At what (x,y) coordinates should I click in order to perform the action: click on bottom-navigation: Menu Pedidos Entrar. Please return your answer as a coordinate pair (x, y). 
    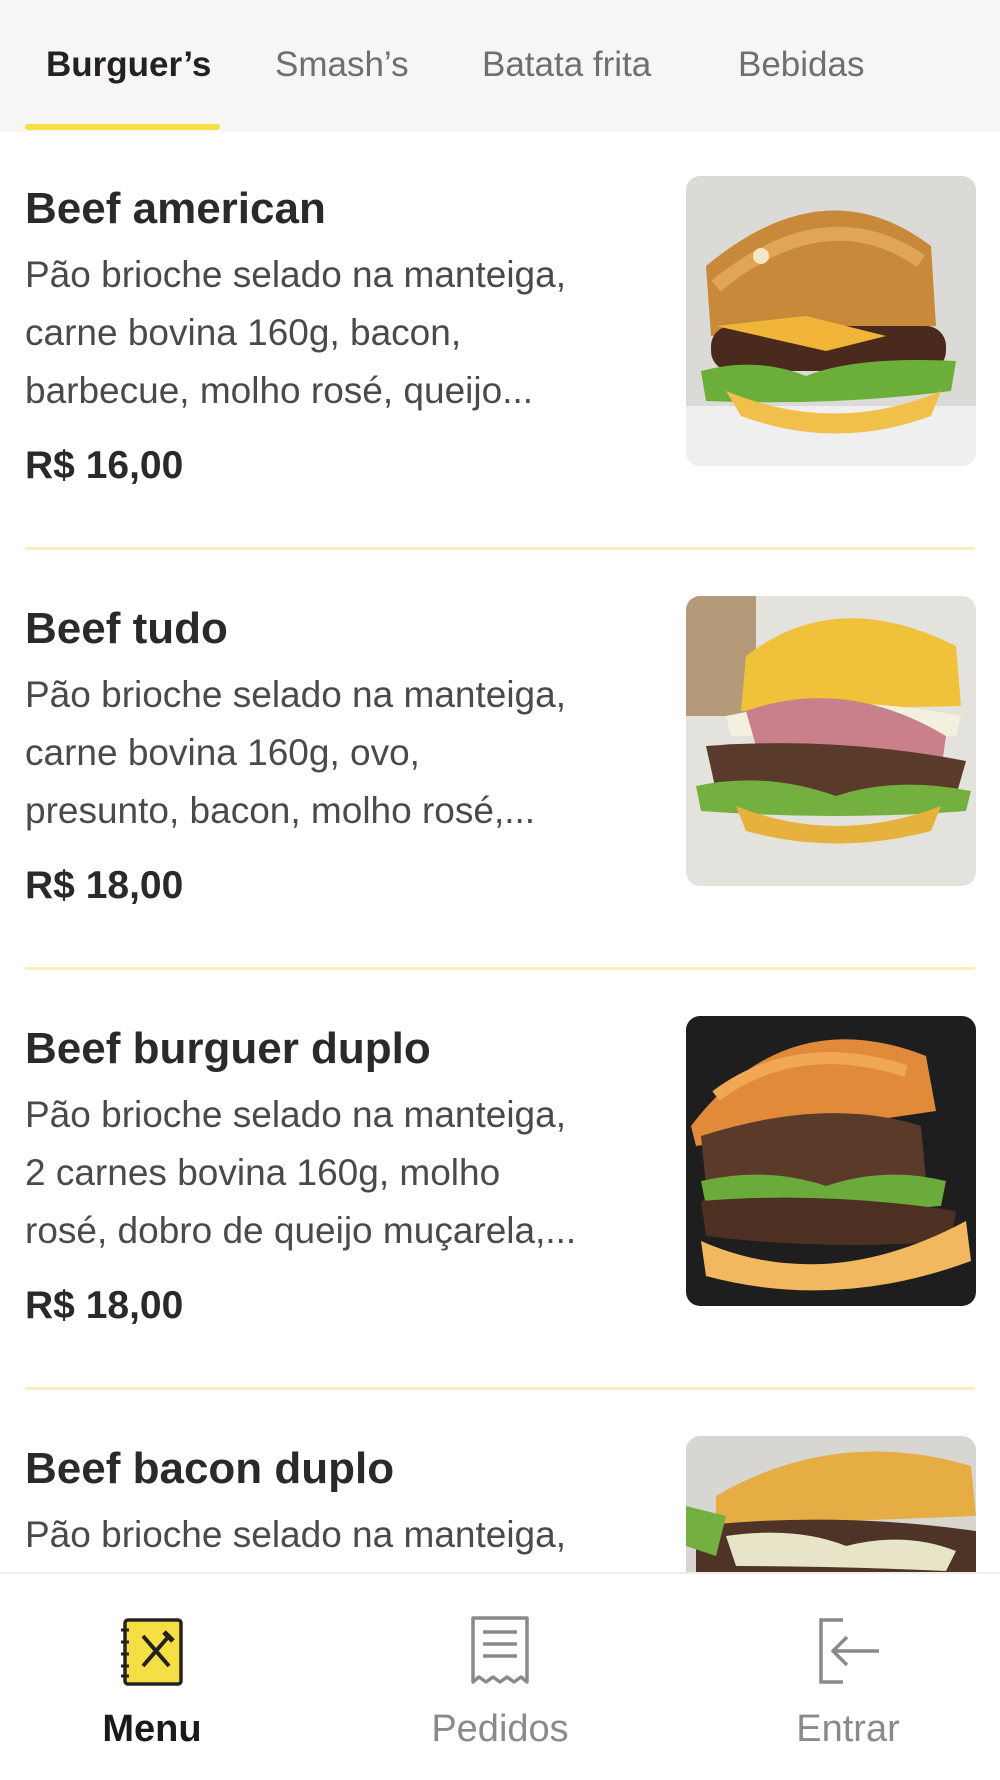
    Looking at the image, I should click on (500, 1676).